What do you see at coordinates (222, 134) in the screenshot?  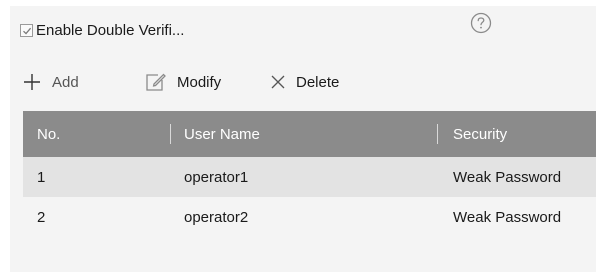 I see `column-header-user-name-label: User Name` at bounding box center [222, 134].